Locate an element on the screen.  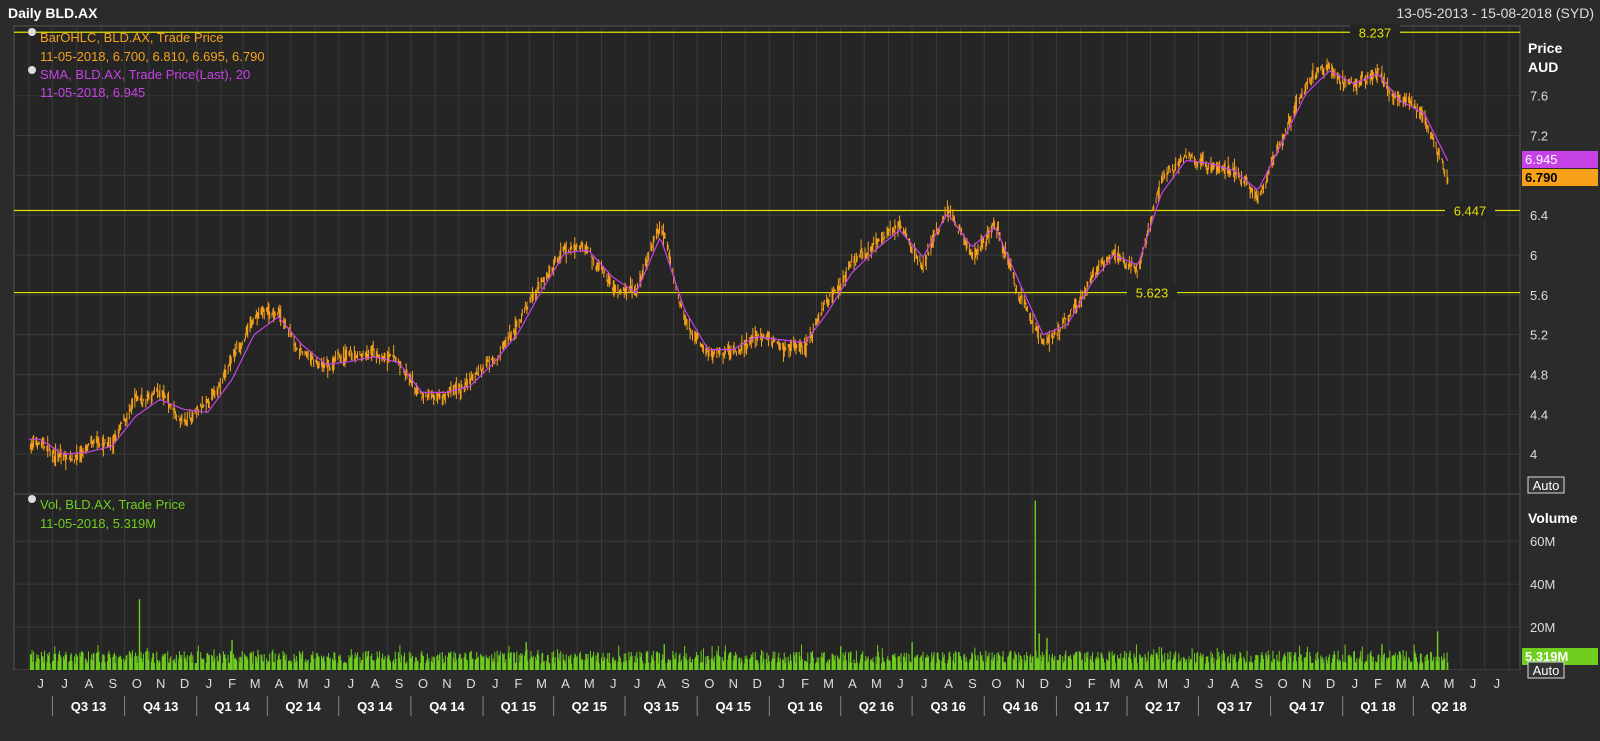
quarter-label: Q4 17 is located at coordinates (1306, 706).